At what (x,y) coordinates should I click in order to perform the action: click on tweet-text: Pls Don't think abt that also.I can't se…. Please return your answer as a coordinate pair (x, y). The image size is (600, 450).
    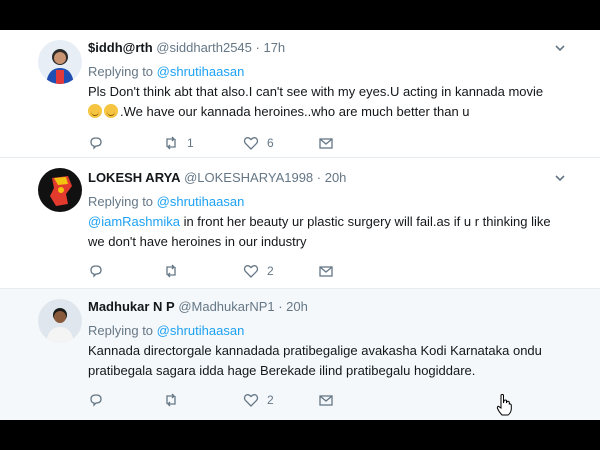
    Looking at the image, I should click on (328, 102).